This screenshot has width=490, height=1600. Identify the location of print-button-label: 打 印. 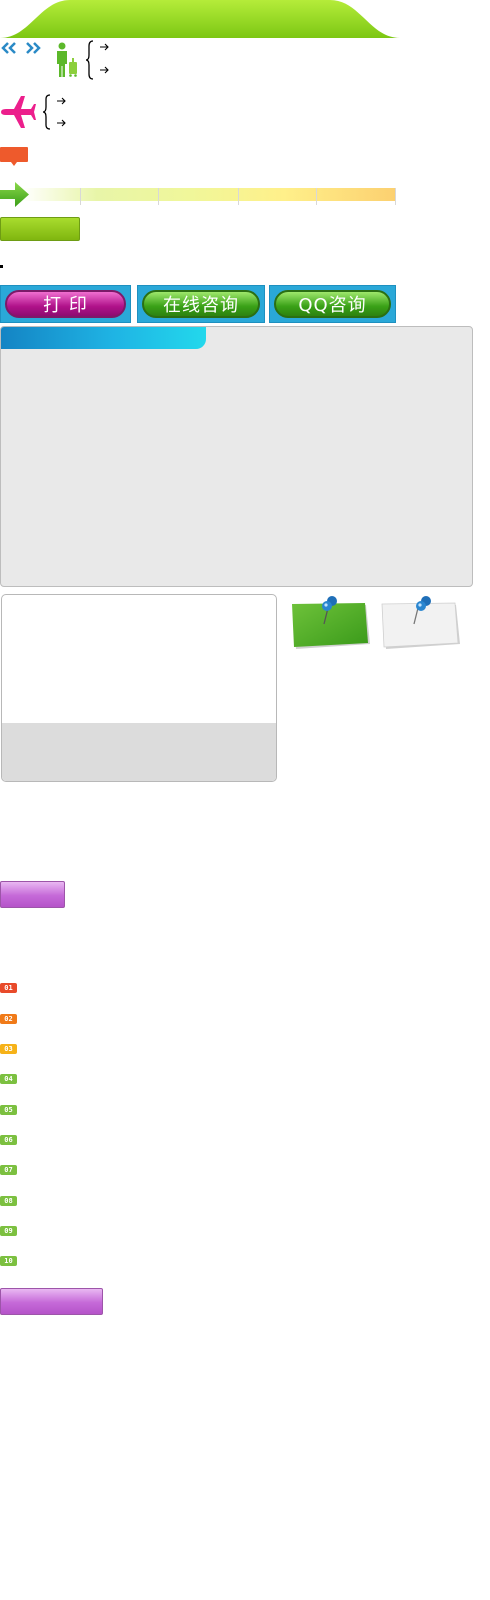
(65, 304).